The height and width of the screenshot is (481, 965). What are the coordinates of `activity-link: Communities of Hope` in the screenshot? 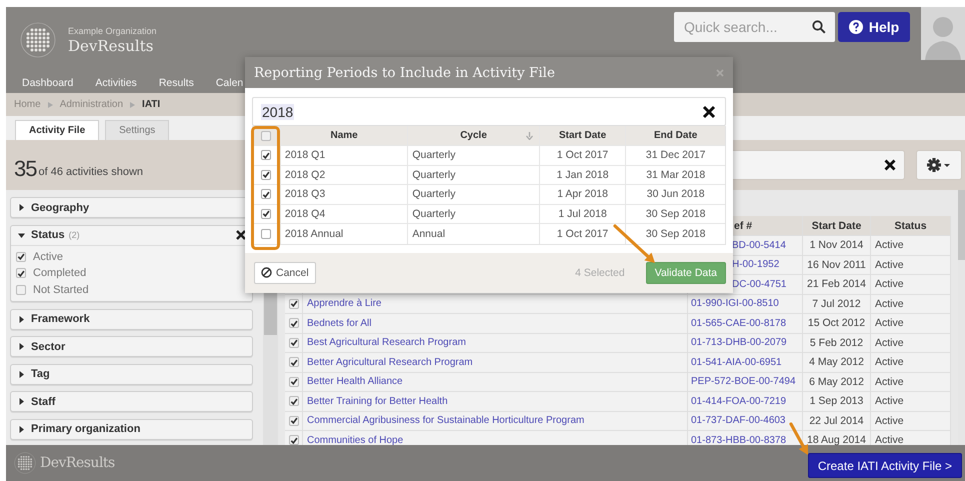 It's located at (355, 439).